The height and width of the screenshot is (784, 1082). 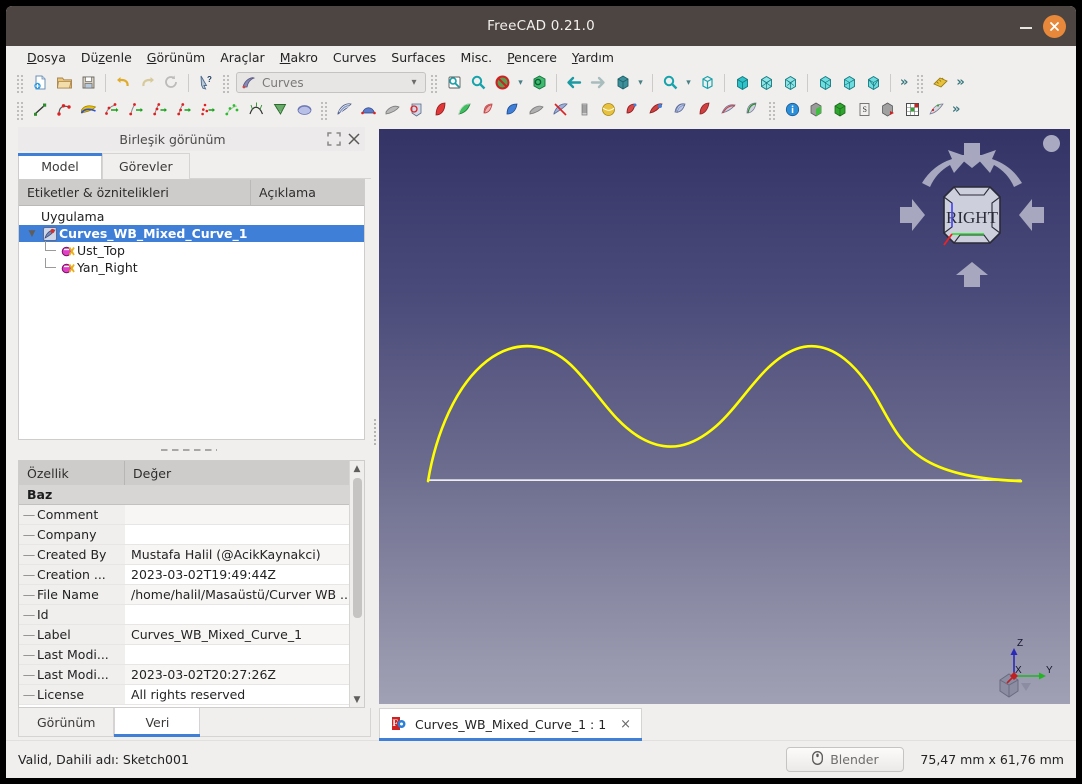 What do you see at coordinates (184, 495) in the screenshot?
I see `property-group-baz: Baz` at bounding box center [184, 495].